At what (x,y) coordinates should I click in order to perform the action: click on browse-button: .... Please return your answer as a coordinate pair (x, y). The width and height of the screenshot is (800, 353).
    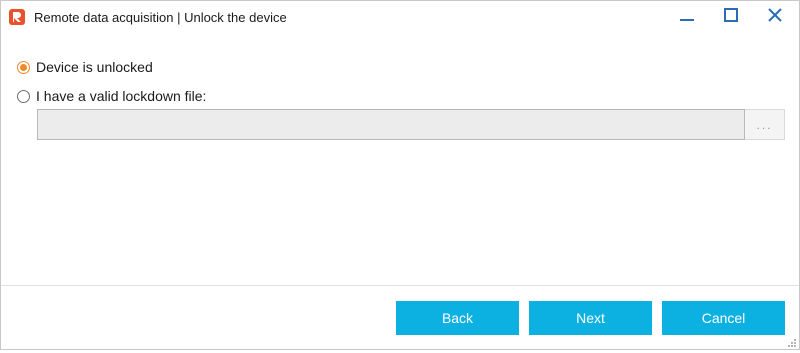
    Looking at the image, I should click on (765, 124).